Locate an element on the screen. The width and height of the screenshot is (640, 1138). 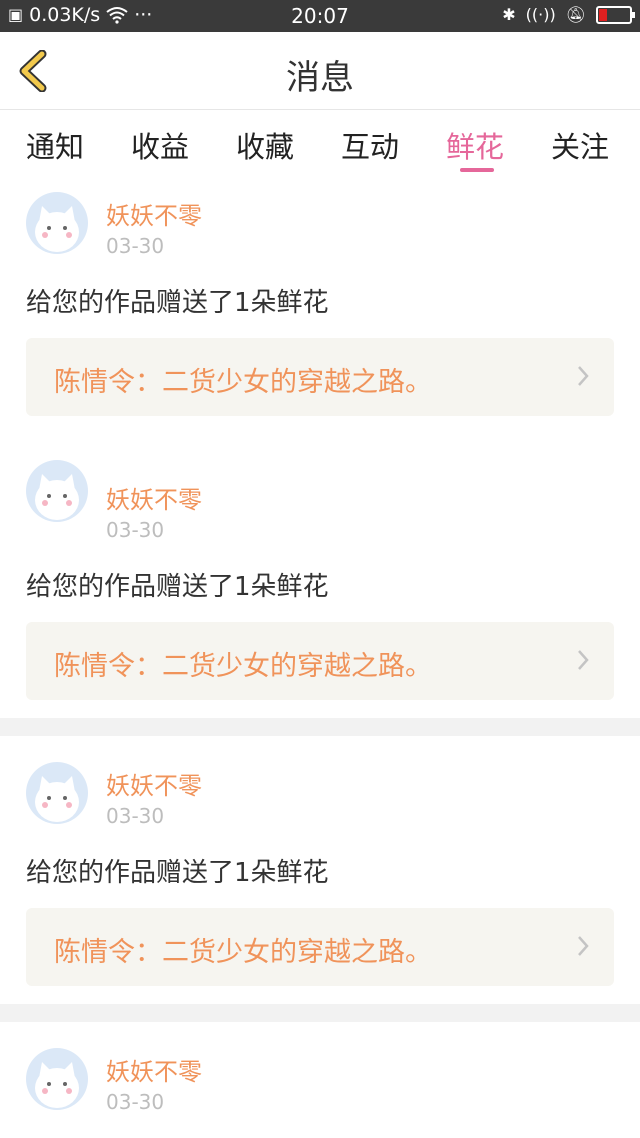
active-tab-indicator is located at coordinates (477, 170).